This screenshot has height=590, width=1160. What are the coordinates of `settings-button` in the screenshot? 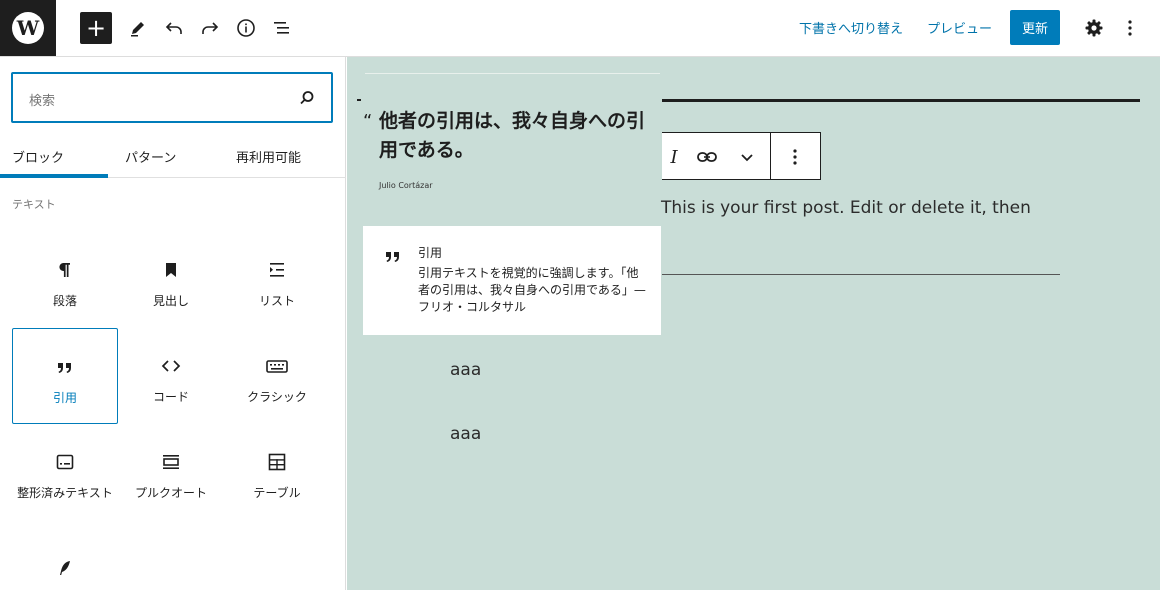 It's located at (1094, 28).